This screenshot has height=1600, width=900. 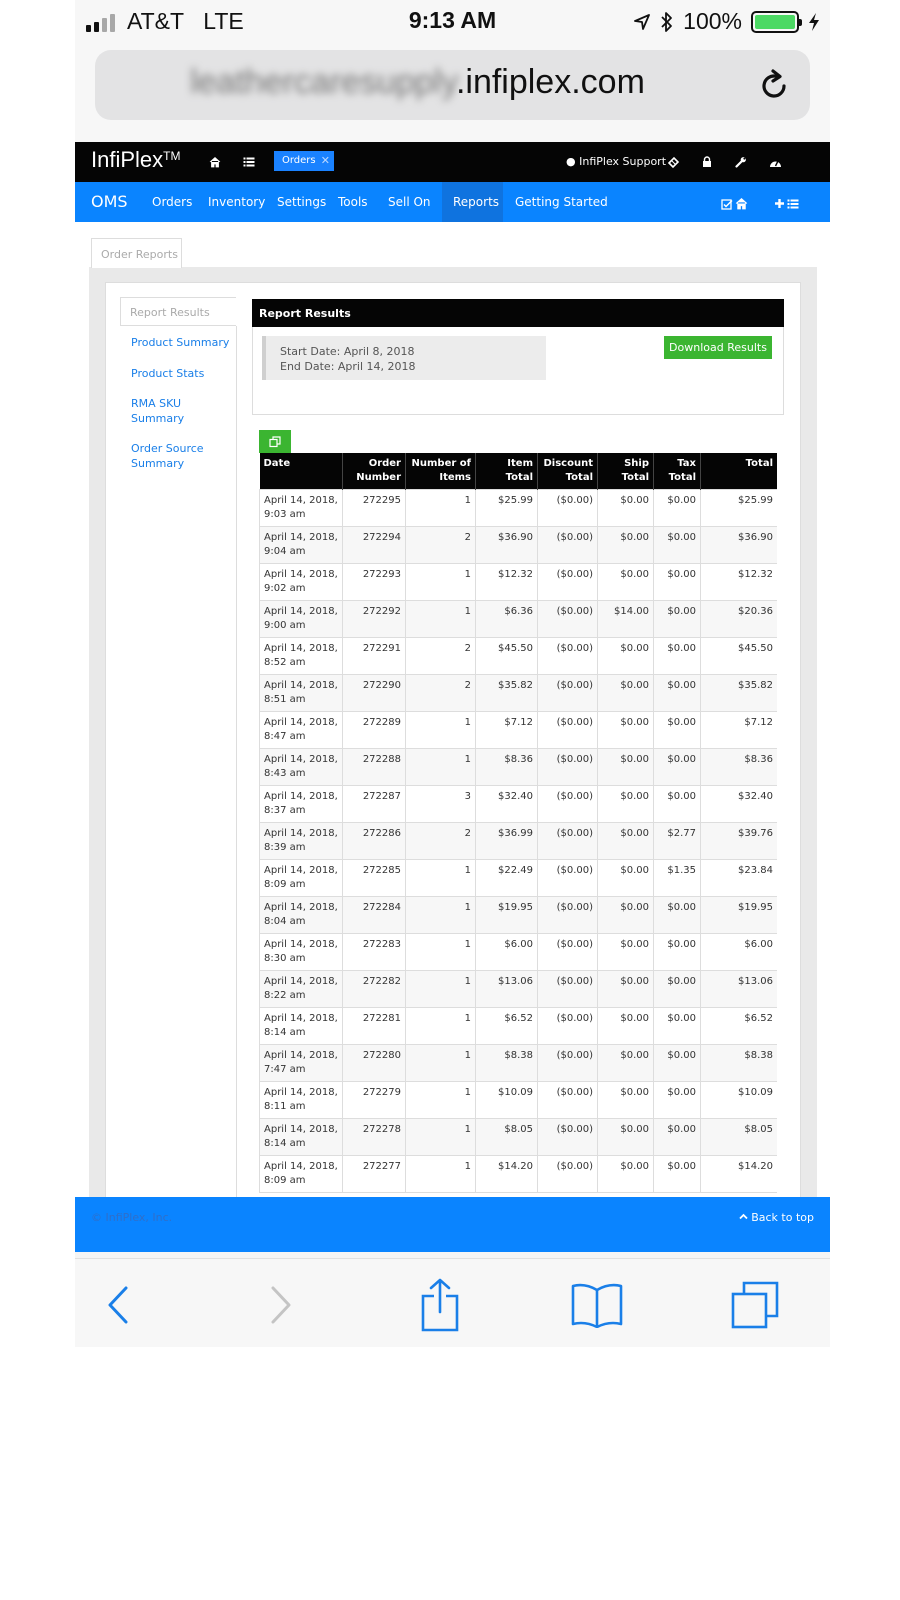 I want to click on nav-item-getting-started: Getting Started, so click(x=561, y=202).